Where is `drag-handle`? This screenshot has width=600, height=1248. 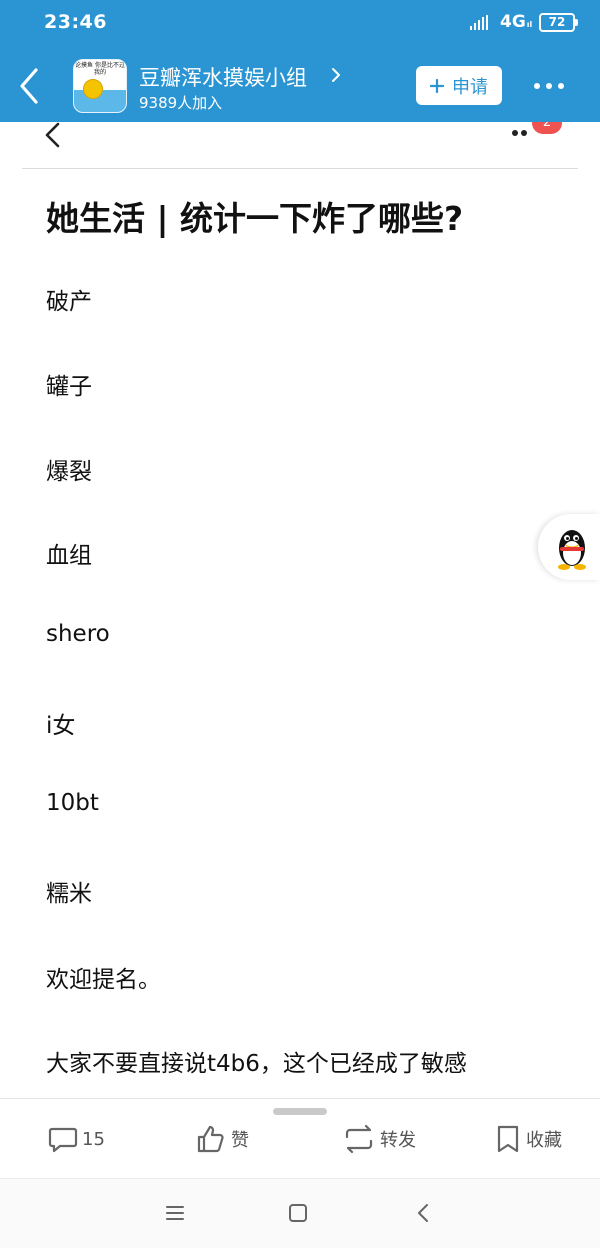 drag-handle is located at coordinates (300, 1111).